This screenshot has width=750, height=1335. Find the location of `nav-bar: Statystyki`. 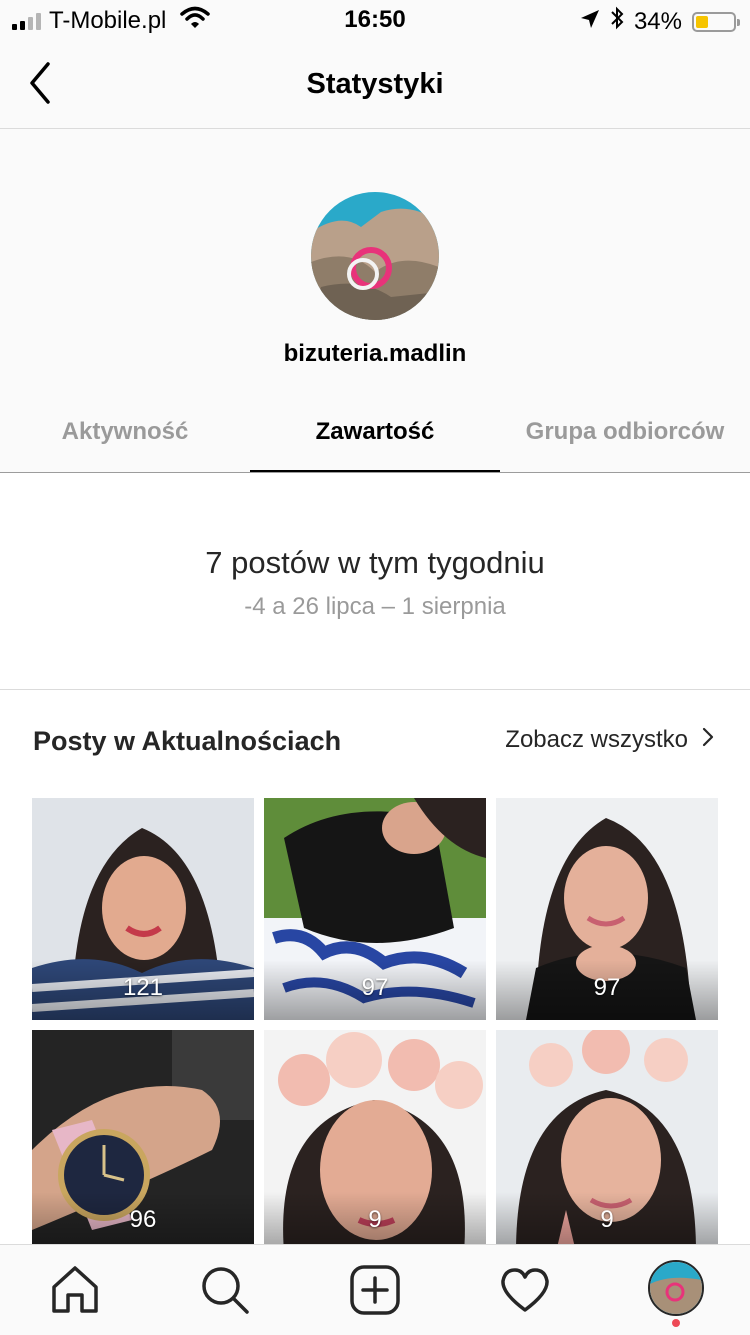

nav-bar: Statystyki is located at coordinates (375, 84).